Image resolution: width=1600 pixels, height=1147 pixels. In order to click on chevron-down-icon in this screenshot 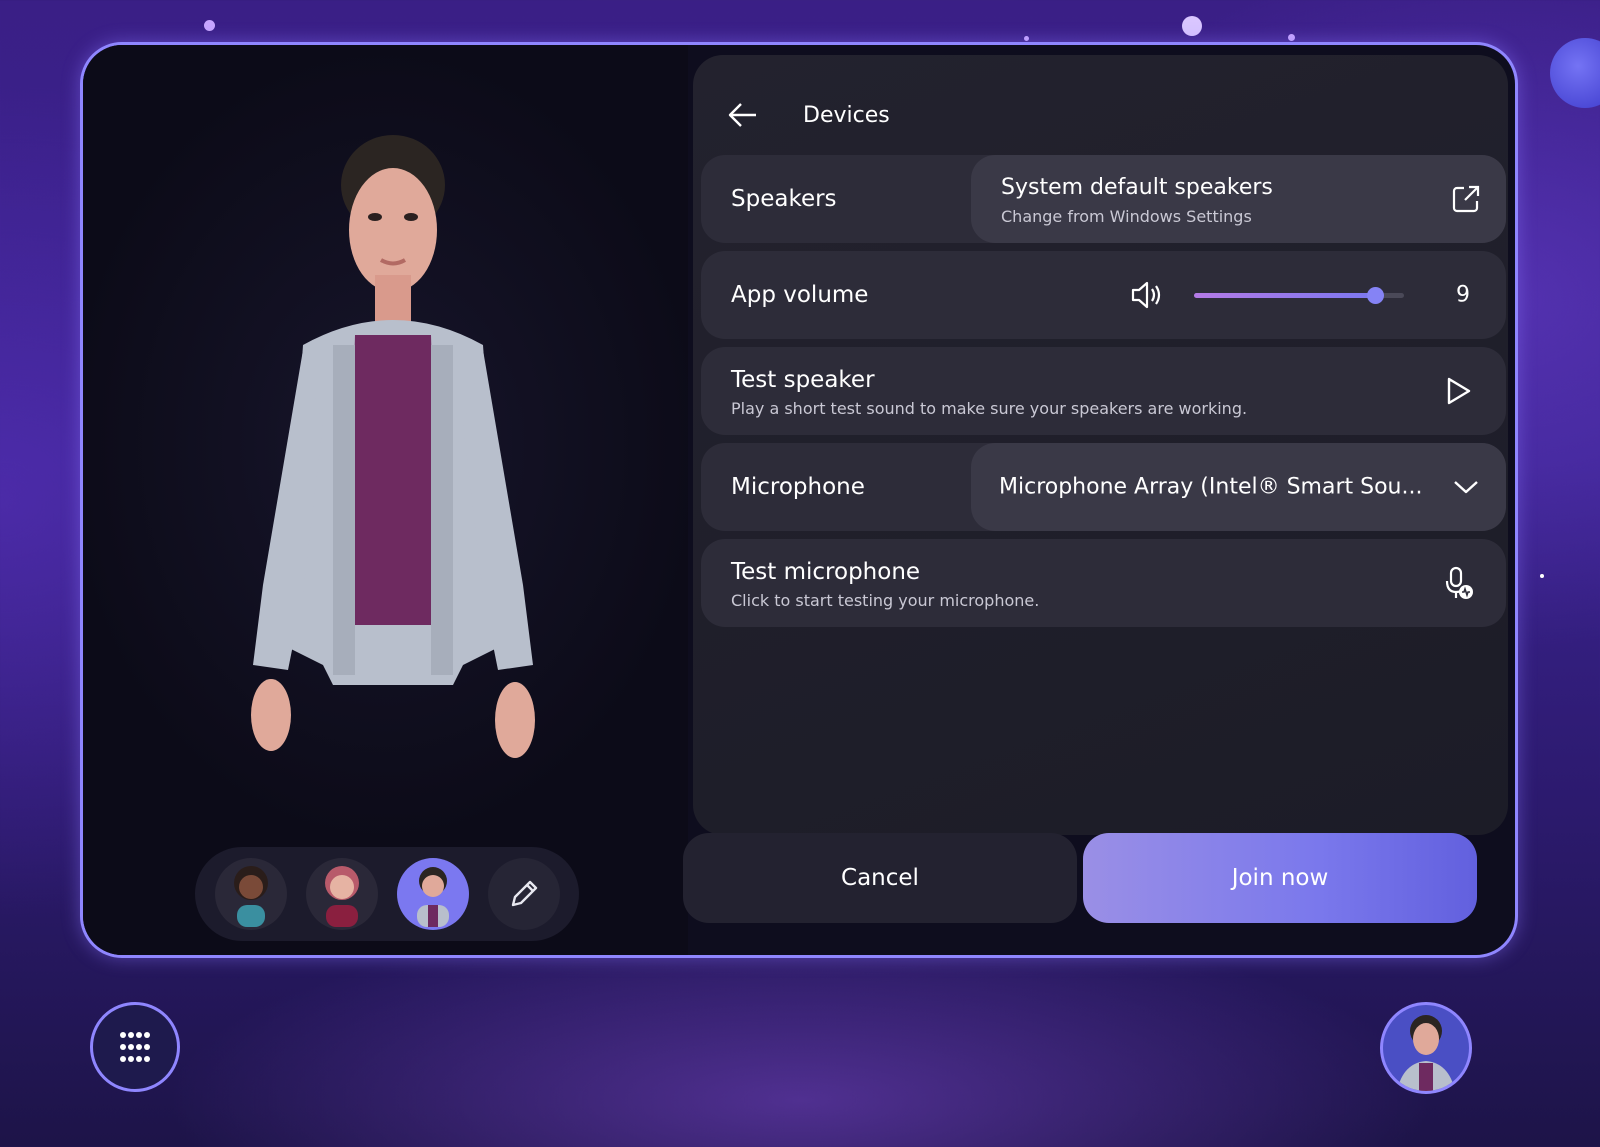, I will do `click(1466, 487)`.